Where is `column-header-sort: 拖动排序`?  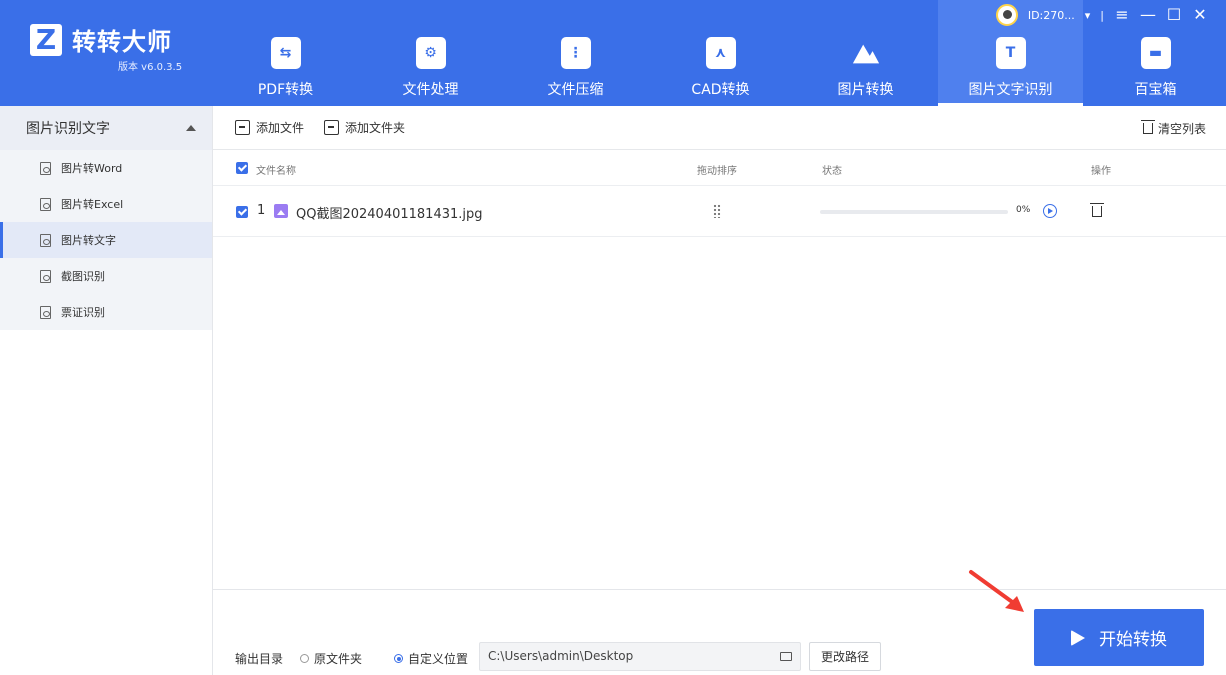
column-header-sort: 拖动排序 is located at coordinates (717, 171).